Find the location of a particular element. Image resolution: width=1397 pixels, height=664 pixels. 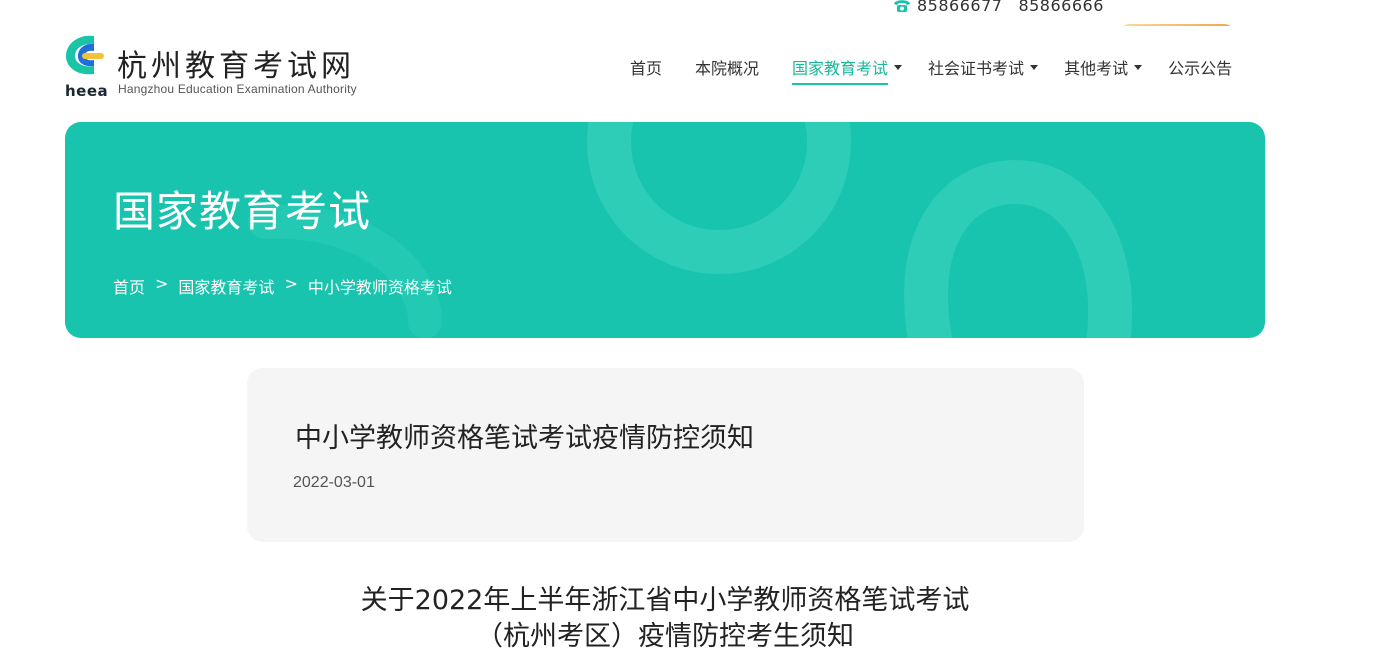

logo-mark-icon is located at coordinates (85, 55).